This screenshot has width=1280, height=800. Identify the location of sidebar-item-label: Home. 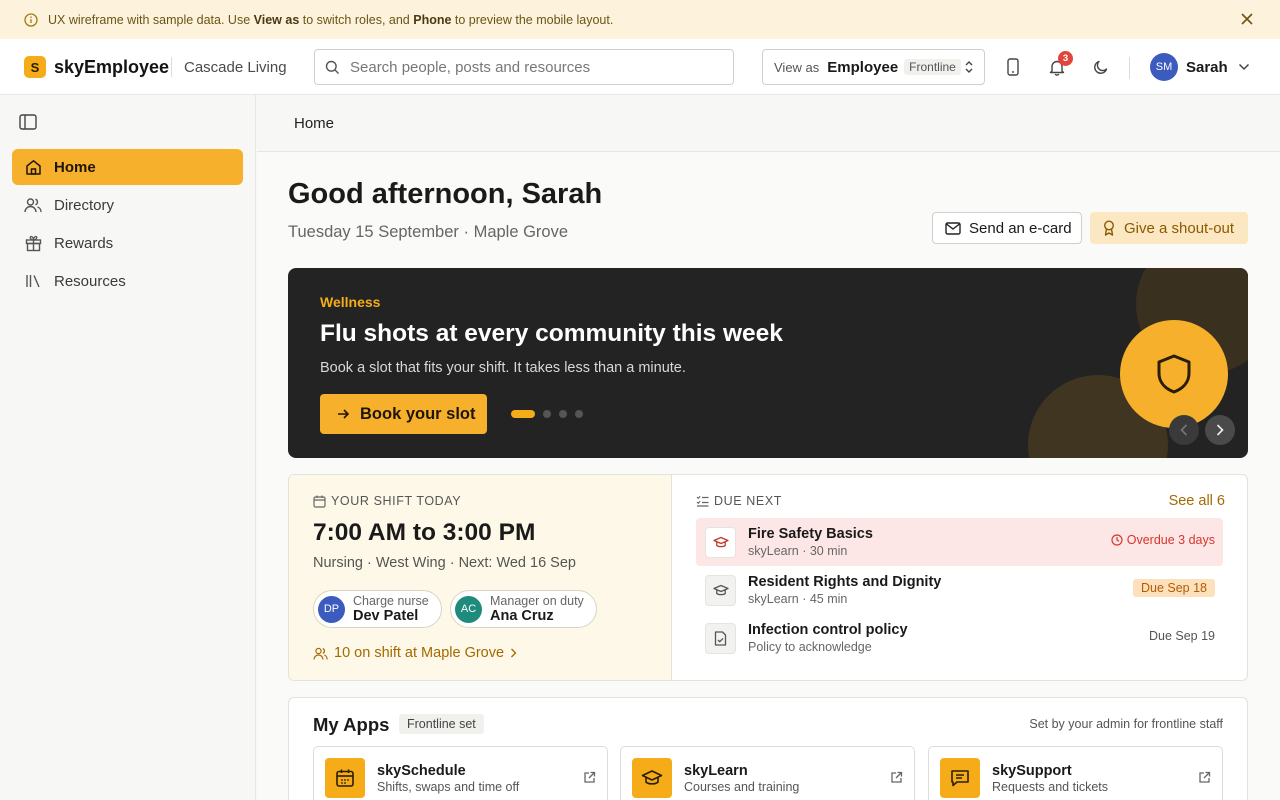
(75, 167).